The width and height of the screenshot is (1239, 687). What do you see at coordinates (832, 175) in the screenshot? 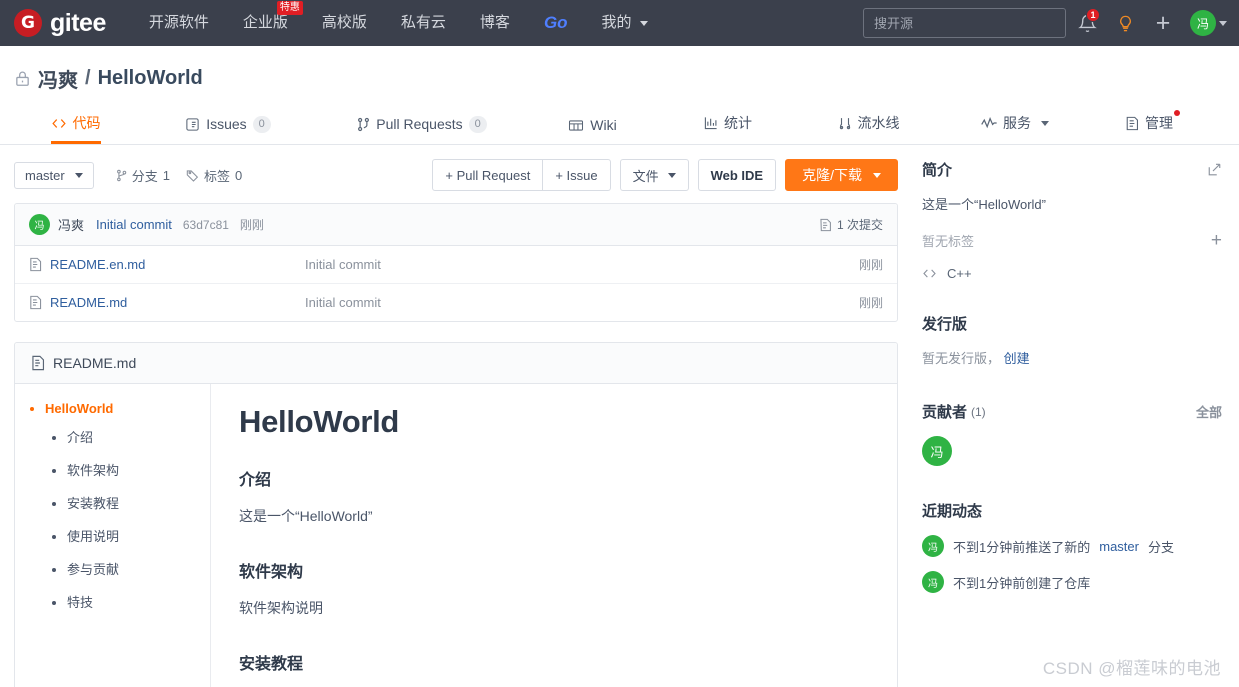
I see `clone-download-label: 克隆/下载` at bounding box center [832, 175].